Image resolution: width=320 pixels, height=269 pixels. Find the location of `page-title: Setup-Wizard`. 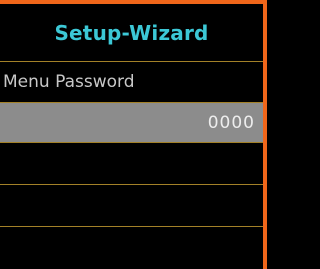

page-title: Setup-Wizard is located at coordinates (131, 32).